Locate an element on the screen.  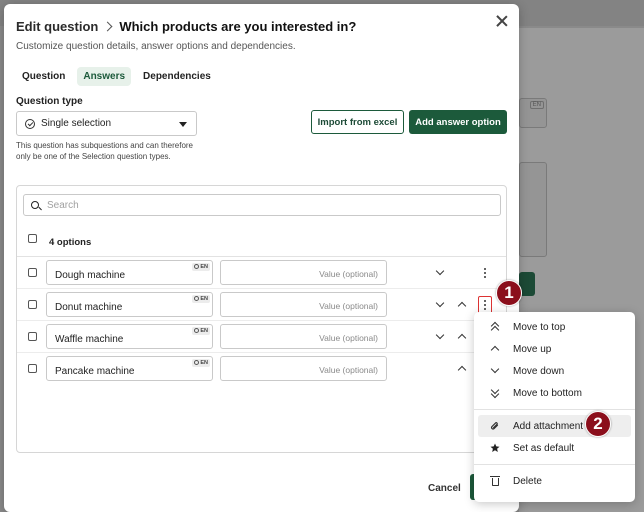
menu-item-label: Move up is located at coordinates (532, 349).